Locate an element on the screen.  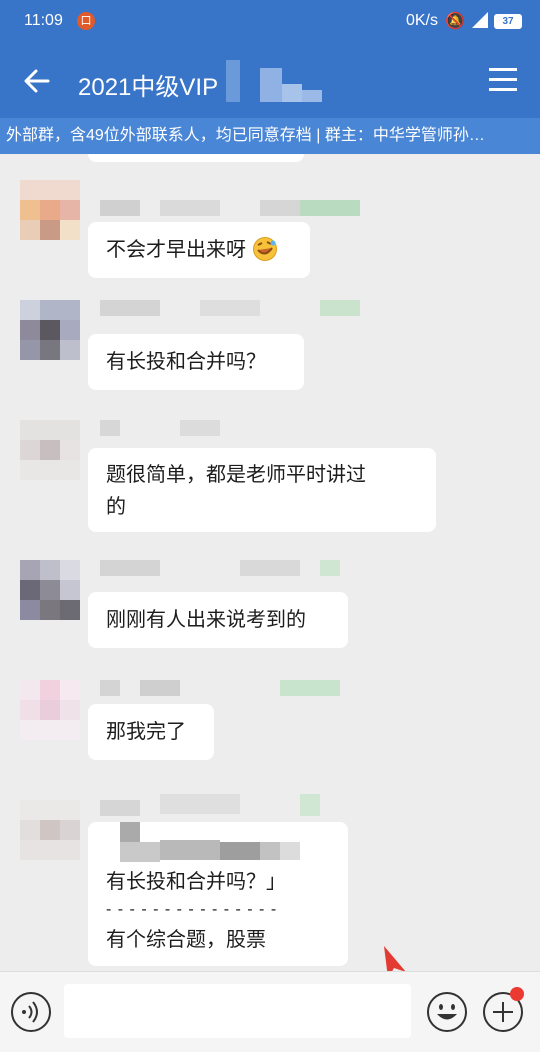
chat-title: 2021中级VIP is located at coordinates (148, 87).